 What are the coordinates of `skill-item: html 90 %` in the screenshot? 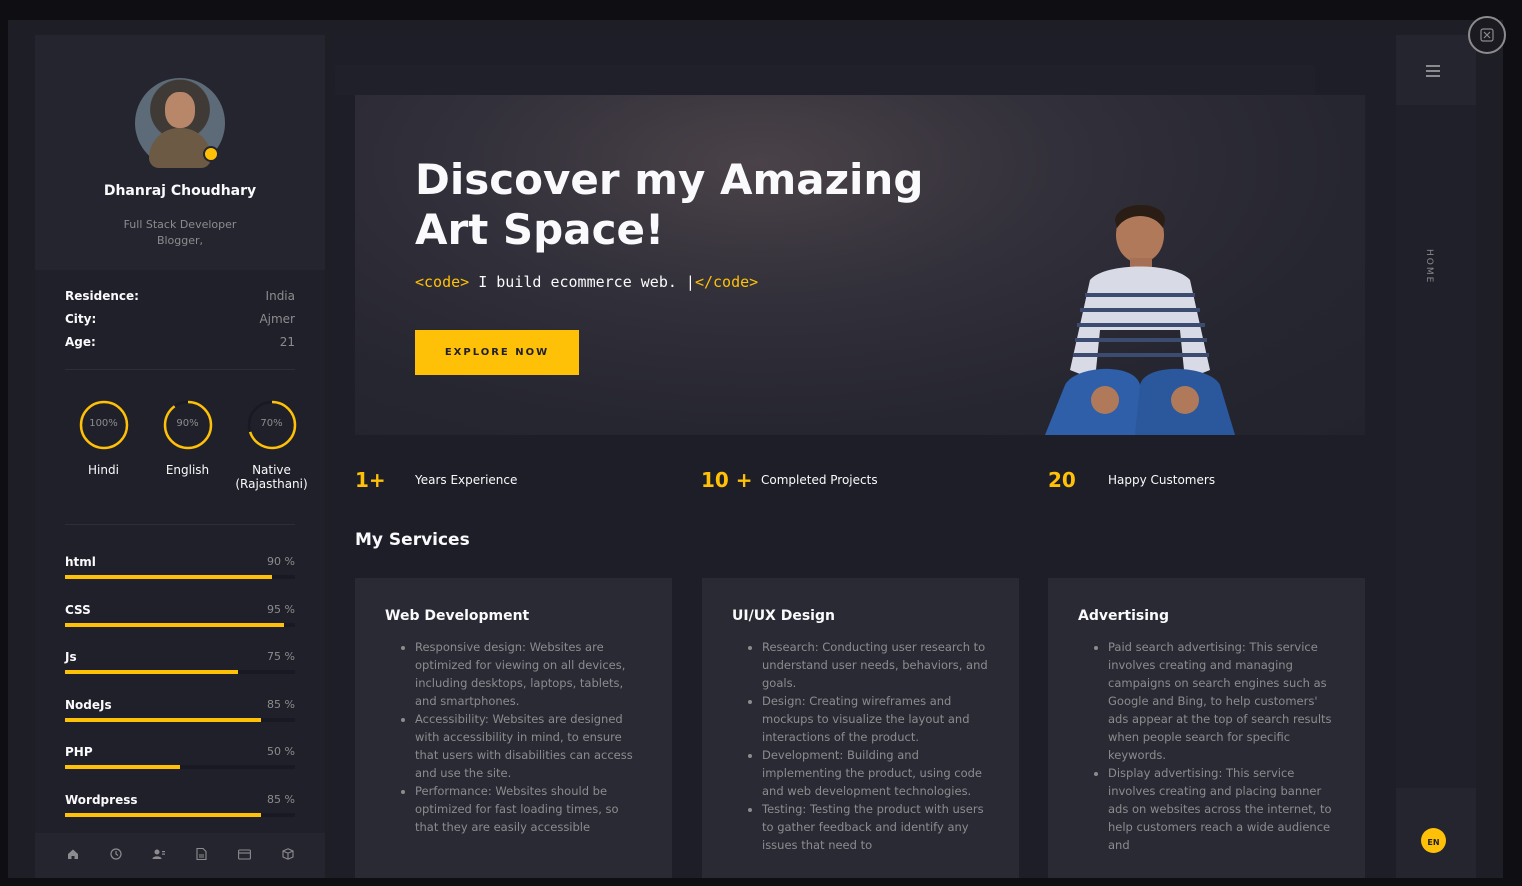 It's located at (180, 579).